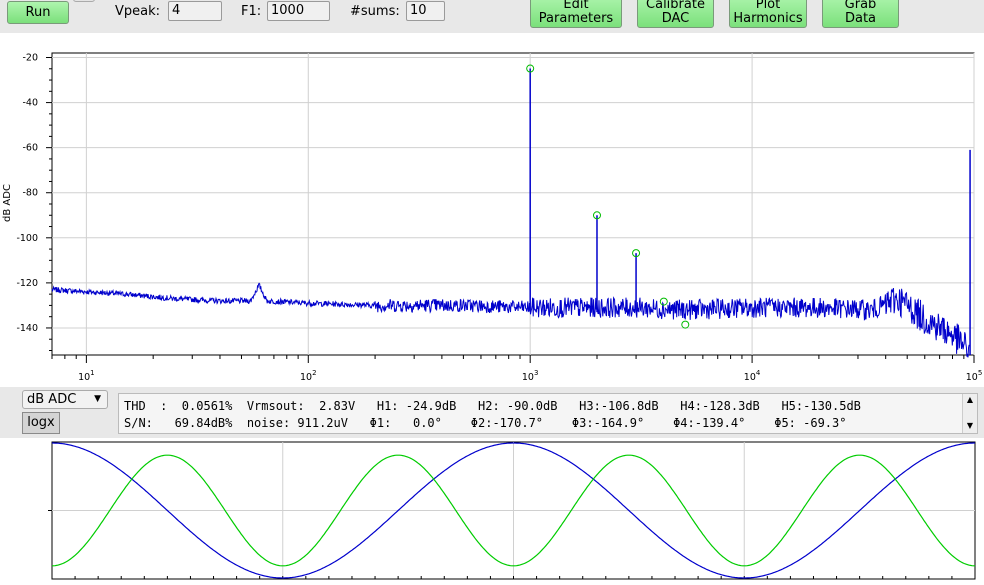 The image size is (984, 585). I want to click on y-axis-label: dB ADC, so click(7, 203).